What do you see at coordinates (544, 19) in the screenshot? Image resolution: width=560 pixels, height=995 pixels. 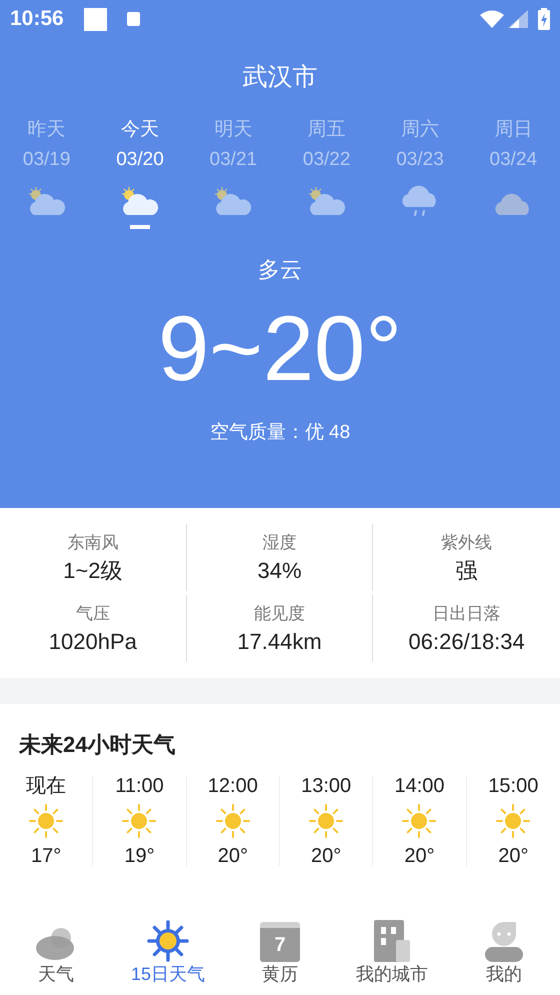 I see `battery-charging-icon` at bounding box center [544, 19].